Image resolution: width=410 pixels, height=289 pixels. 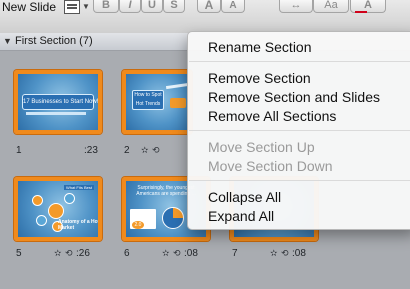 I want to click on bold-button: B, so click(x=106, y=6).